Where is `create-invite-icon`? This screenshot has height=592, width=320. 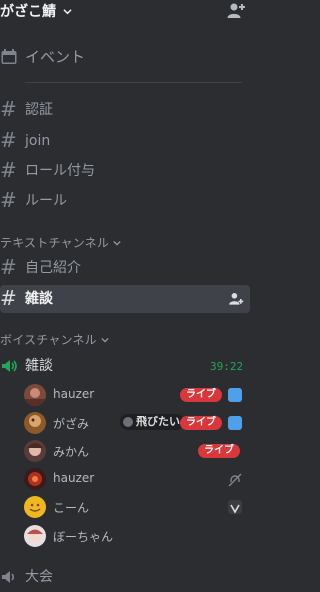
create-invite-icon is located at coordinates (236, 301).